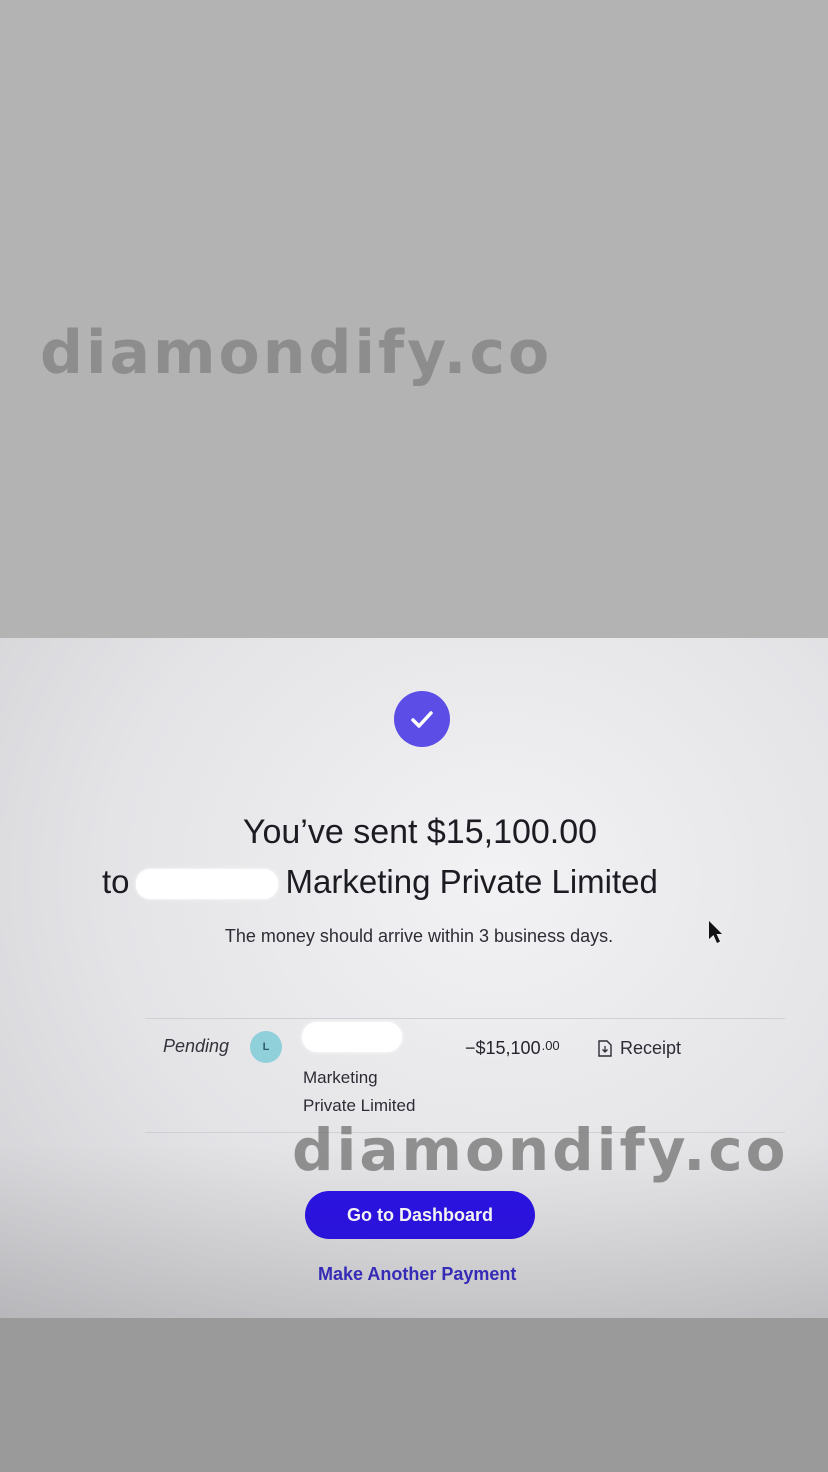  Describe the element at coordinates (116, 881) in the screenshot. I see `recipient-prefix: to` at that location.